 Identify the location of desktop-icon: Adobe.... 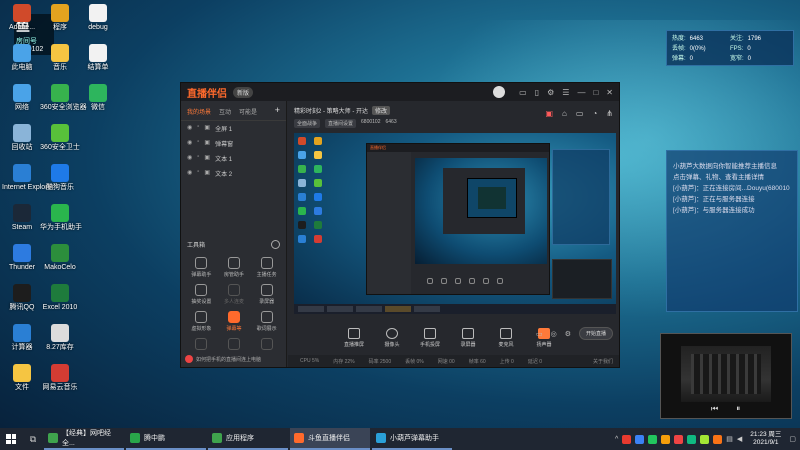
(22, 18).